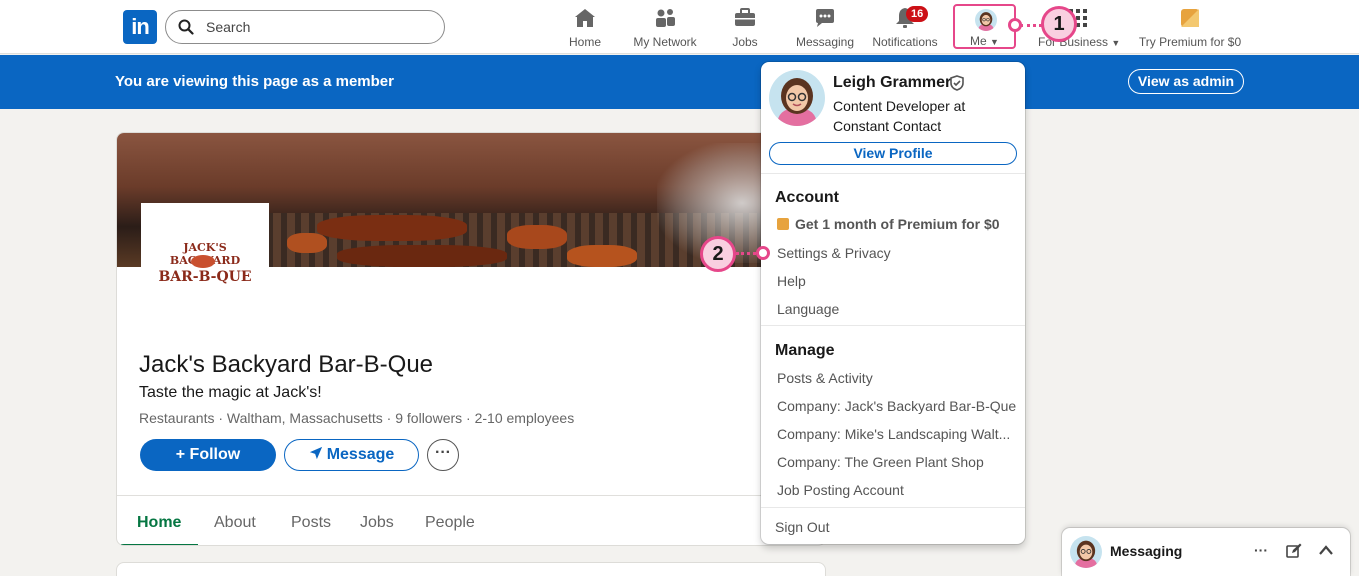 Image resolution: width=1359 pixels, height=576 pixels. What do you see at coordinates (254, 81) in the screenshot?
I see `member-view-text: You are viewing this page as a member` at bounding box center [254, 81].